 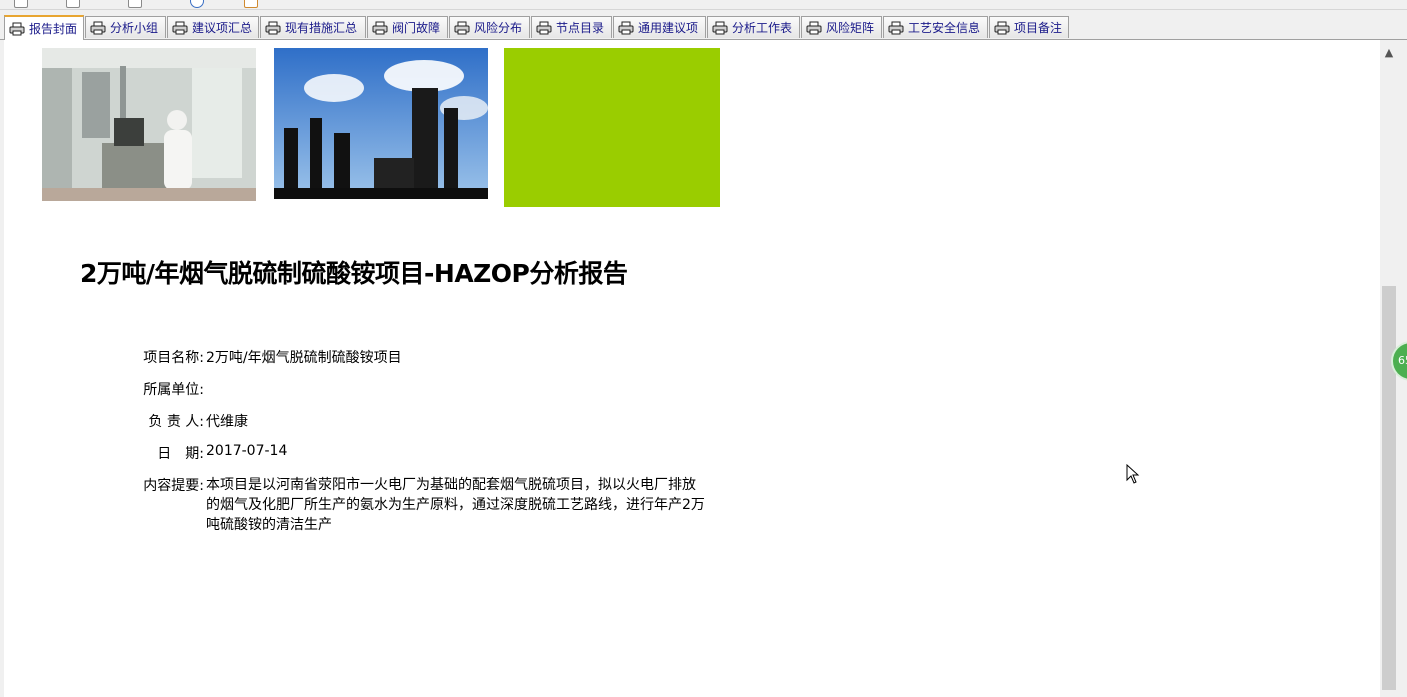 I want to click on tab-process-safety-info: 工艺安全信息, so click(x=935, y=27).